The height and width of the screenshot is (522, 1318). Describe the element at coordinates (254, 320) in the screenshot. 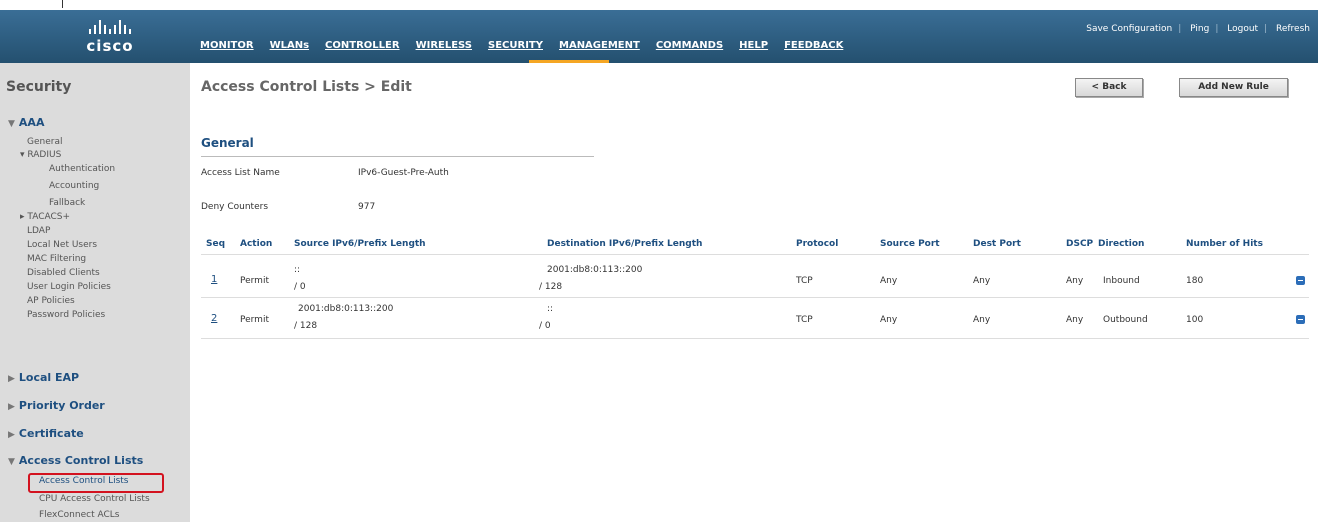

I see `row-2-action: Permit` at that location.